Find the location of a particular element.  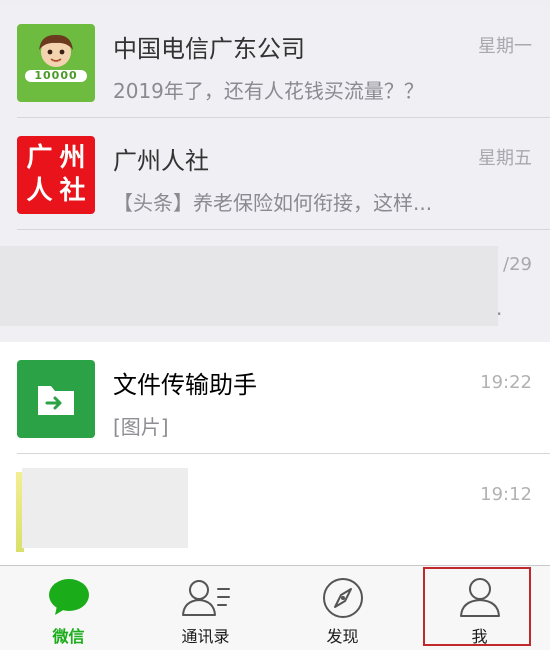

avatar-char: 社 is located at coordinates (72, 191).